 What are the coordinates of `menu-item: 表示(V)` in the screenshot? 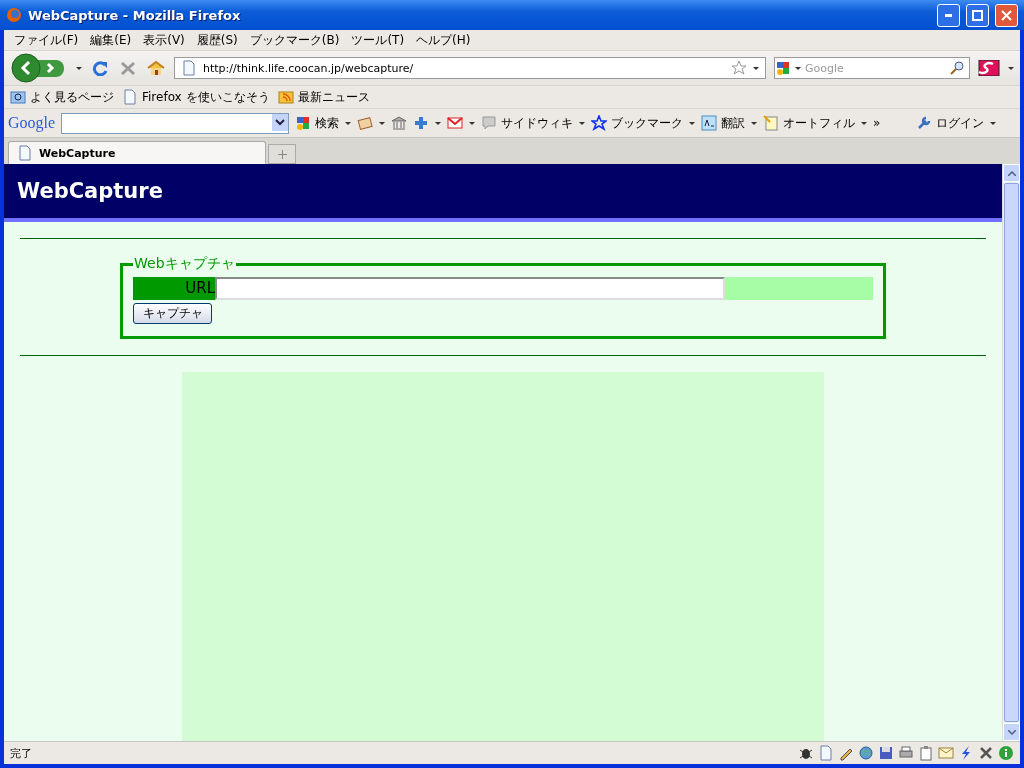 It's located at (164, 40).